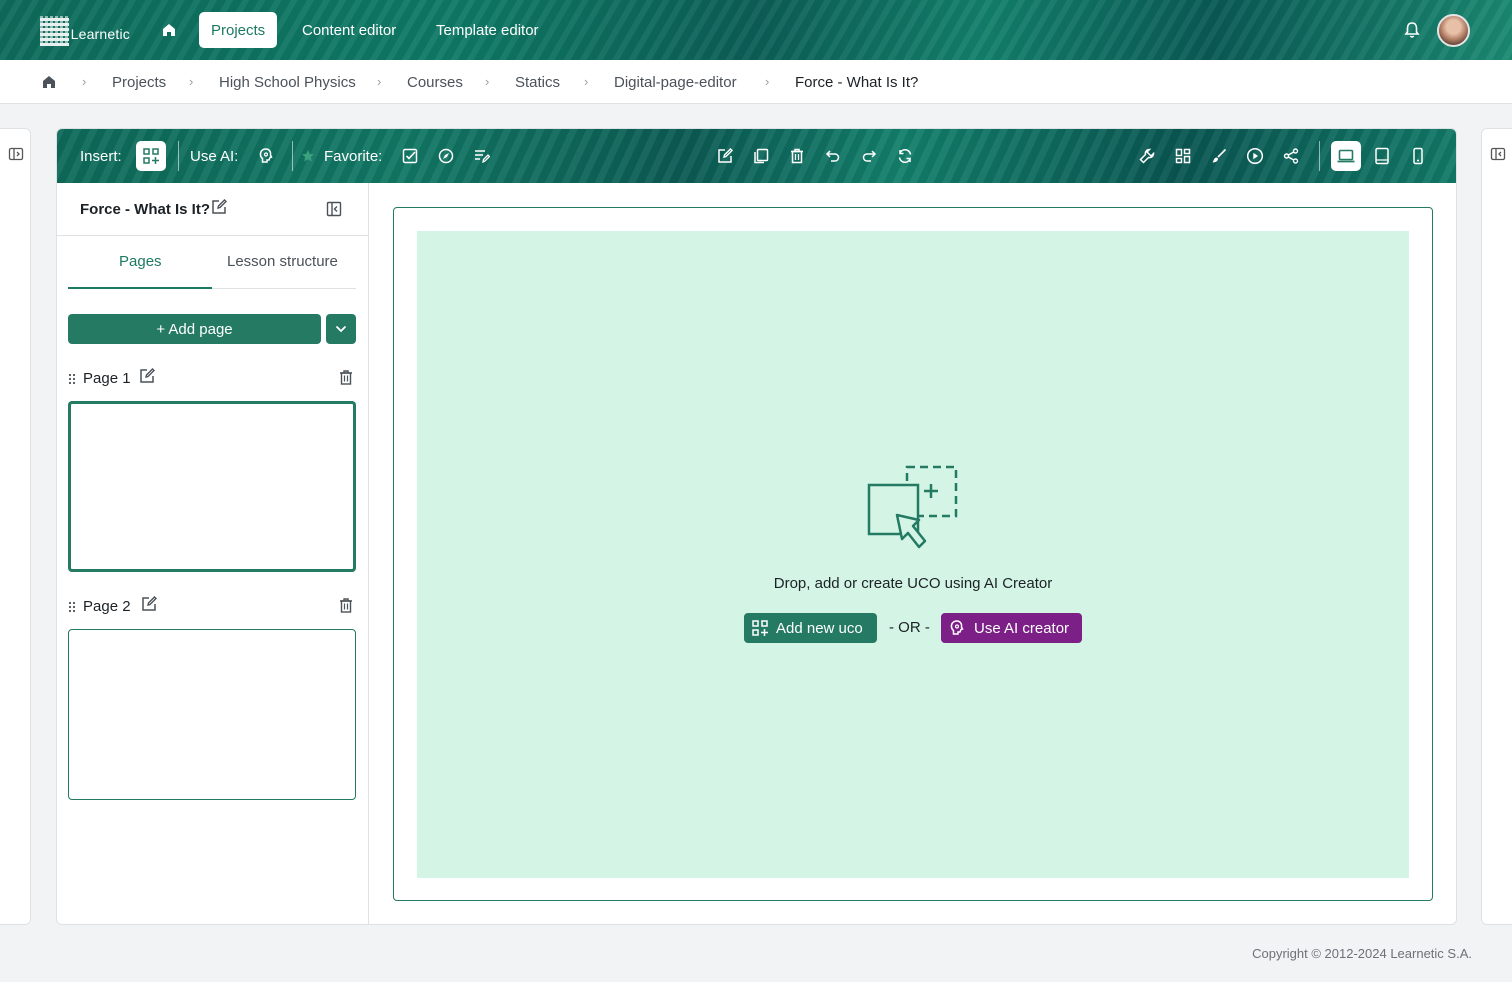  What do you see at coordinates (219, 209) in the screenshot?
I see `edit-title-icon` at bounding box center [219, 209].